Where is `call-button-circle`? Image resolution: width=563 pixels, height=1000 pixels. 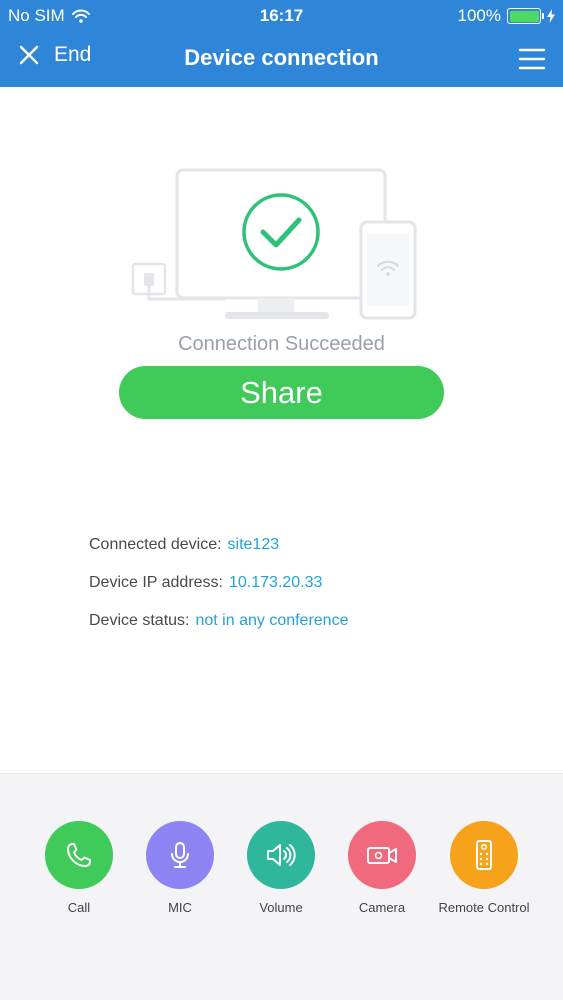 call-button-circle is located at coordinates (79, 855).